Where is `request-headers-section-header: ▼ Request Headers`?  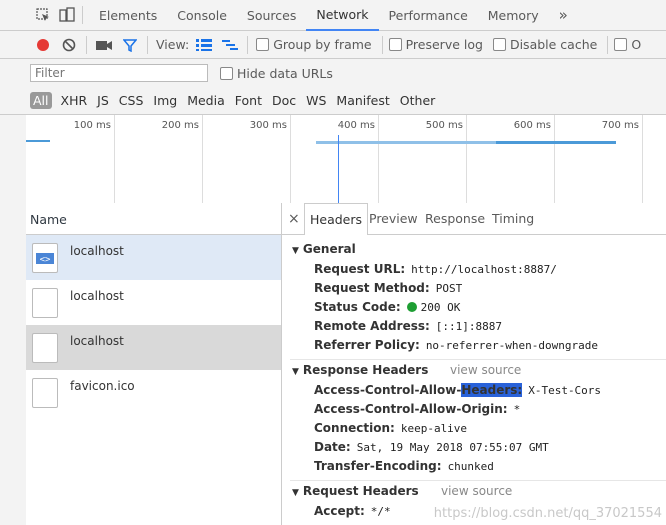
request-headers-section-header: ▼ Request Headers is located at coordinates (355, 491).